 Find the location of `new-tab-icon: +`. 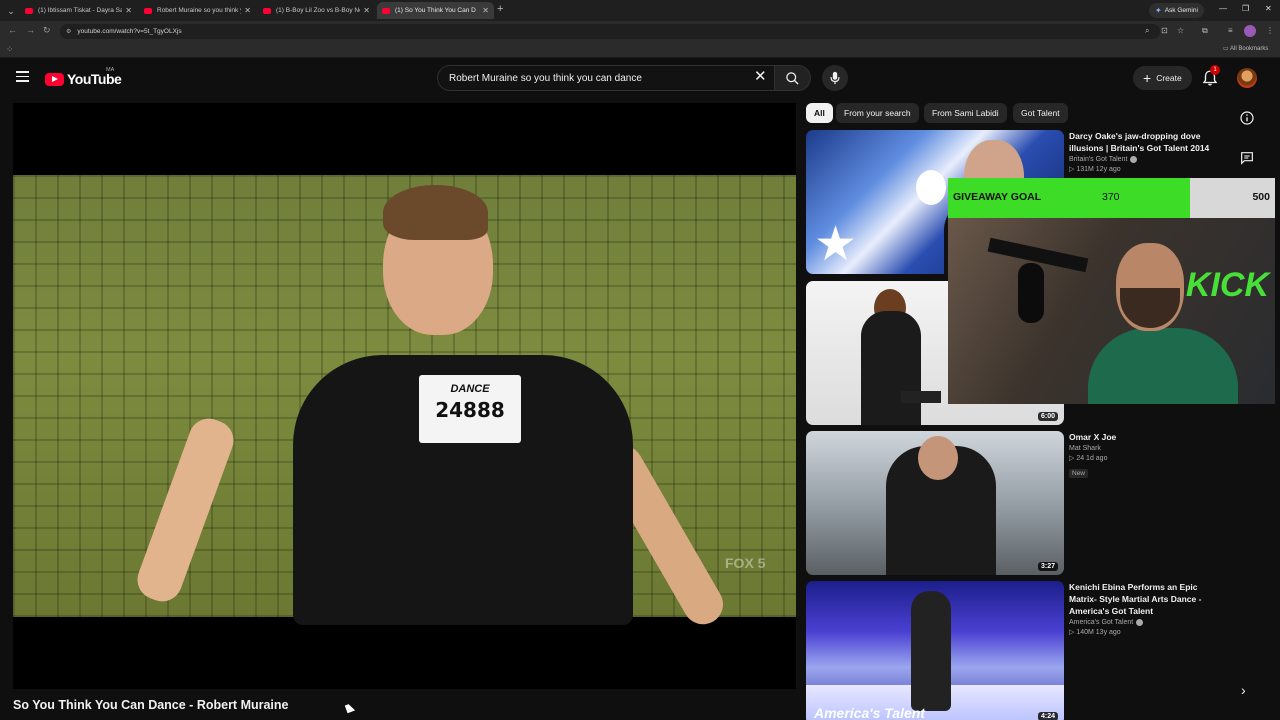

new-tab-icon: + is located at coordinates (500, 9).